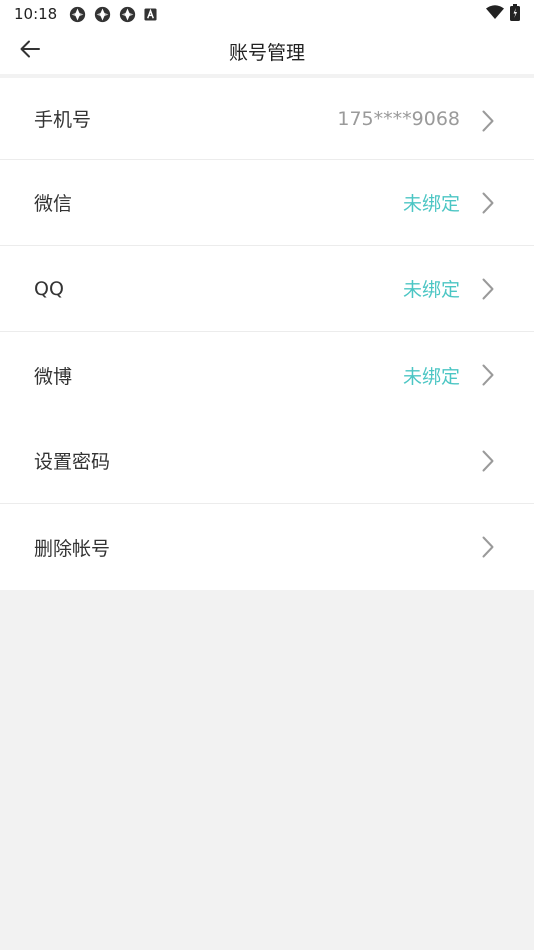 The height and width of the screenshot is (950, 534). Describe the element at coordinates (63, 120) in the screenshot. I see `phone-label: 手机号` at that location.